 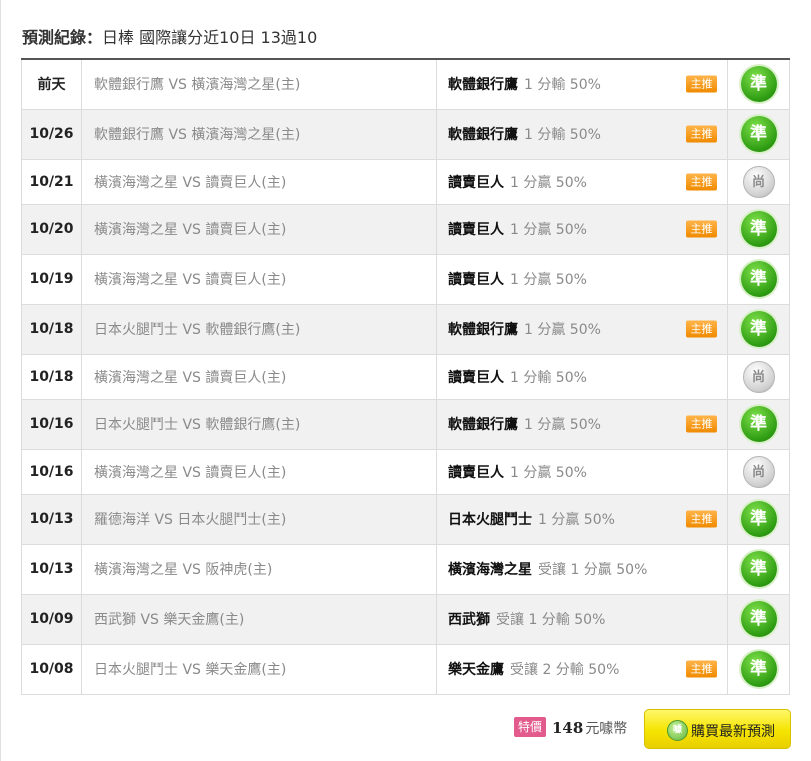 I want to click on page-title: 預測紀錄：日棒 國際讓分近10日 13過10, so click(x=169, y=36).